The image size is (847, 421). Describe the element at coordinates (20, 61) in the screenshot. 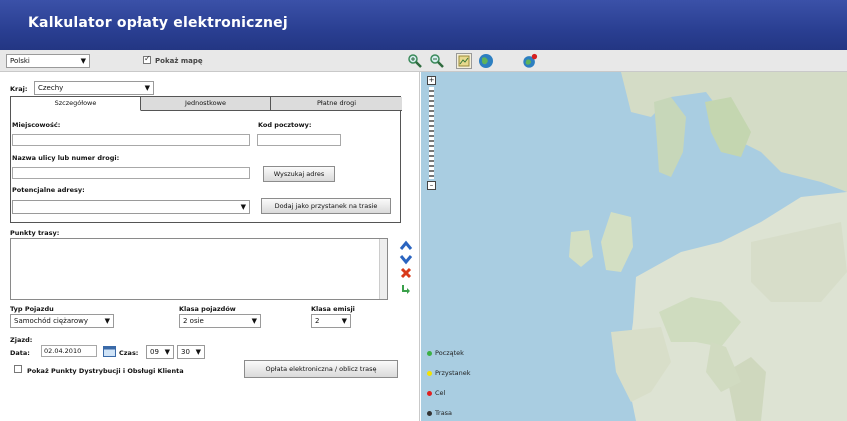

I see `language-value: Polski` at that location.